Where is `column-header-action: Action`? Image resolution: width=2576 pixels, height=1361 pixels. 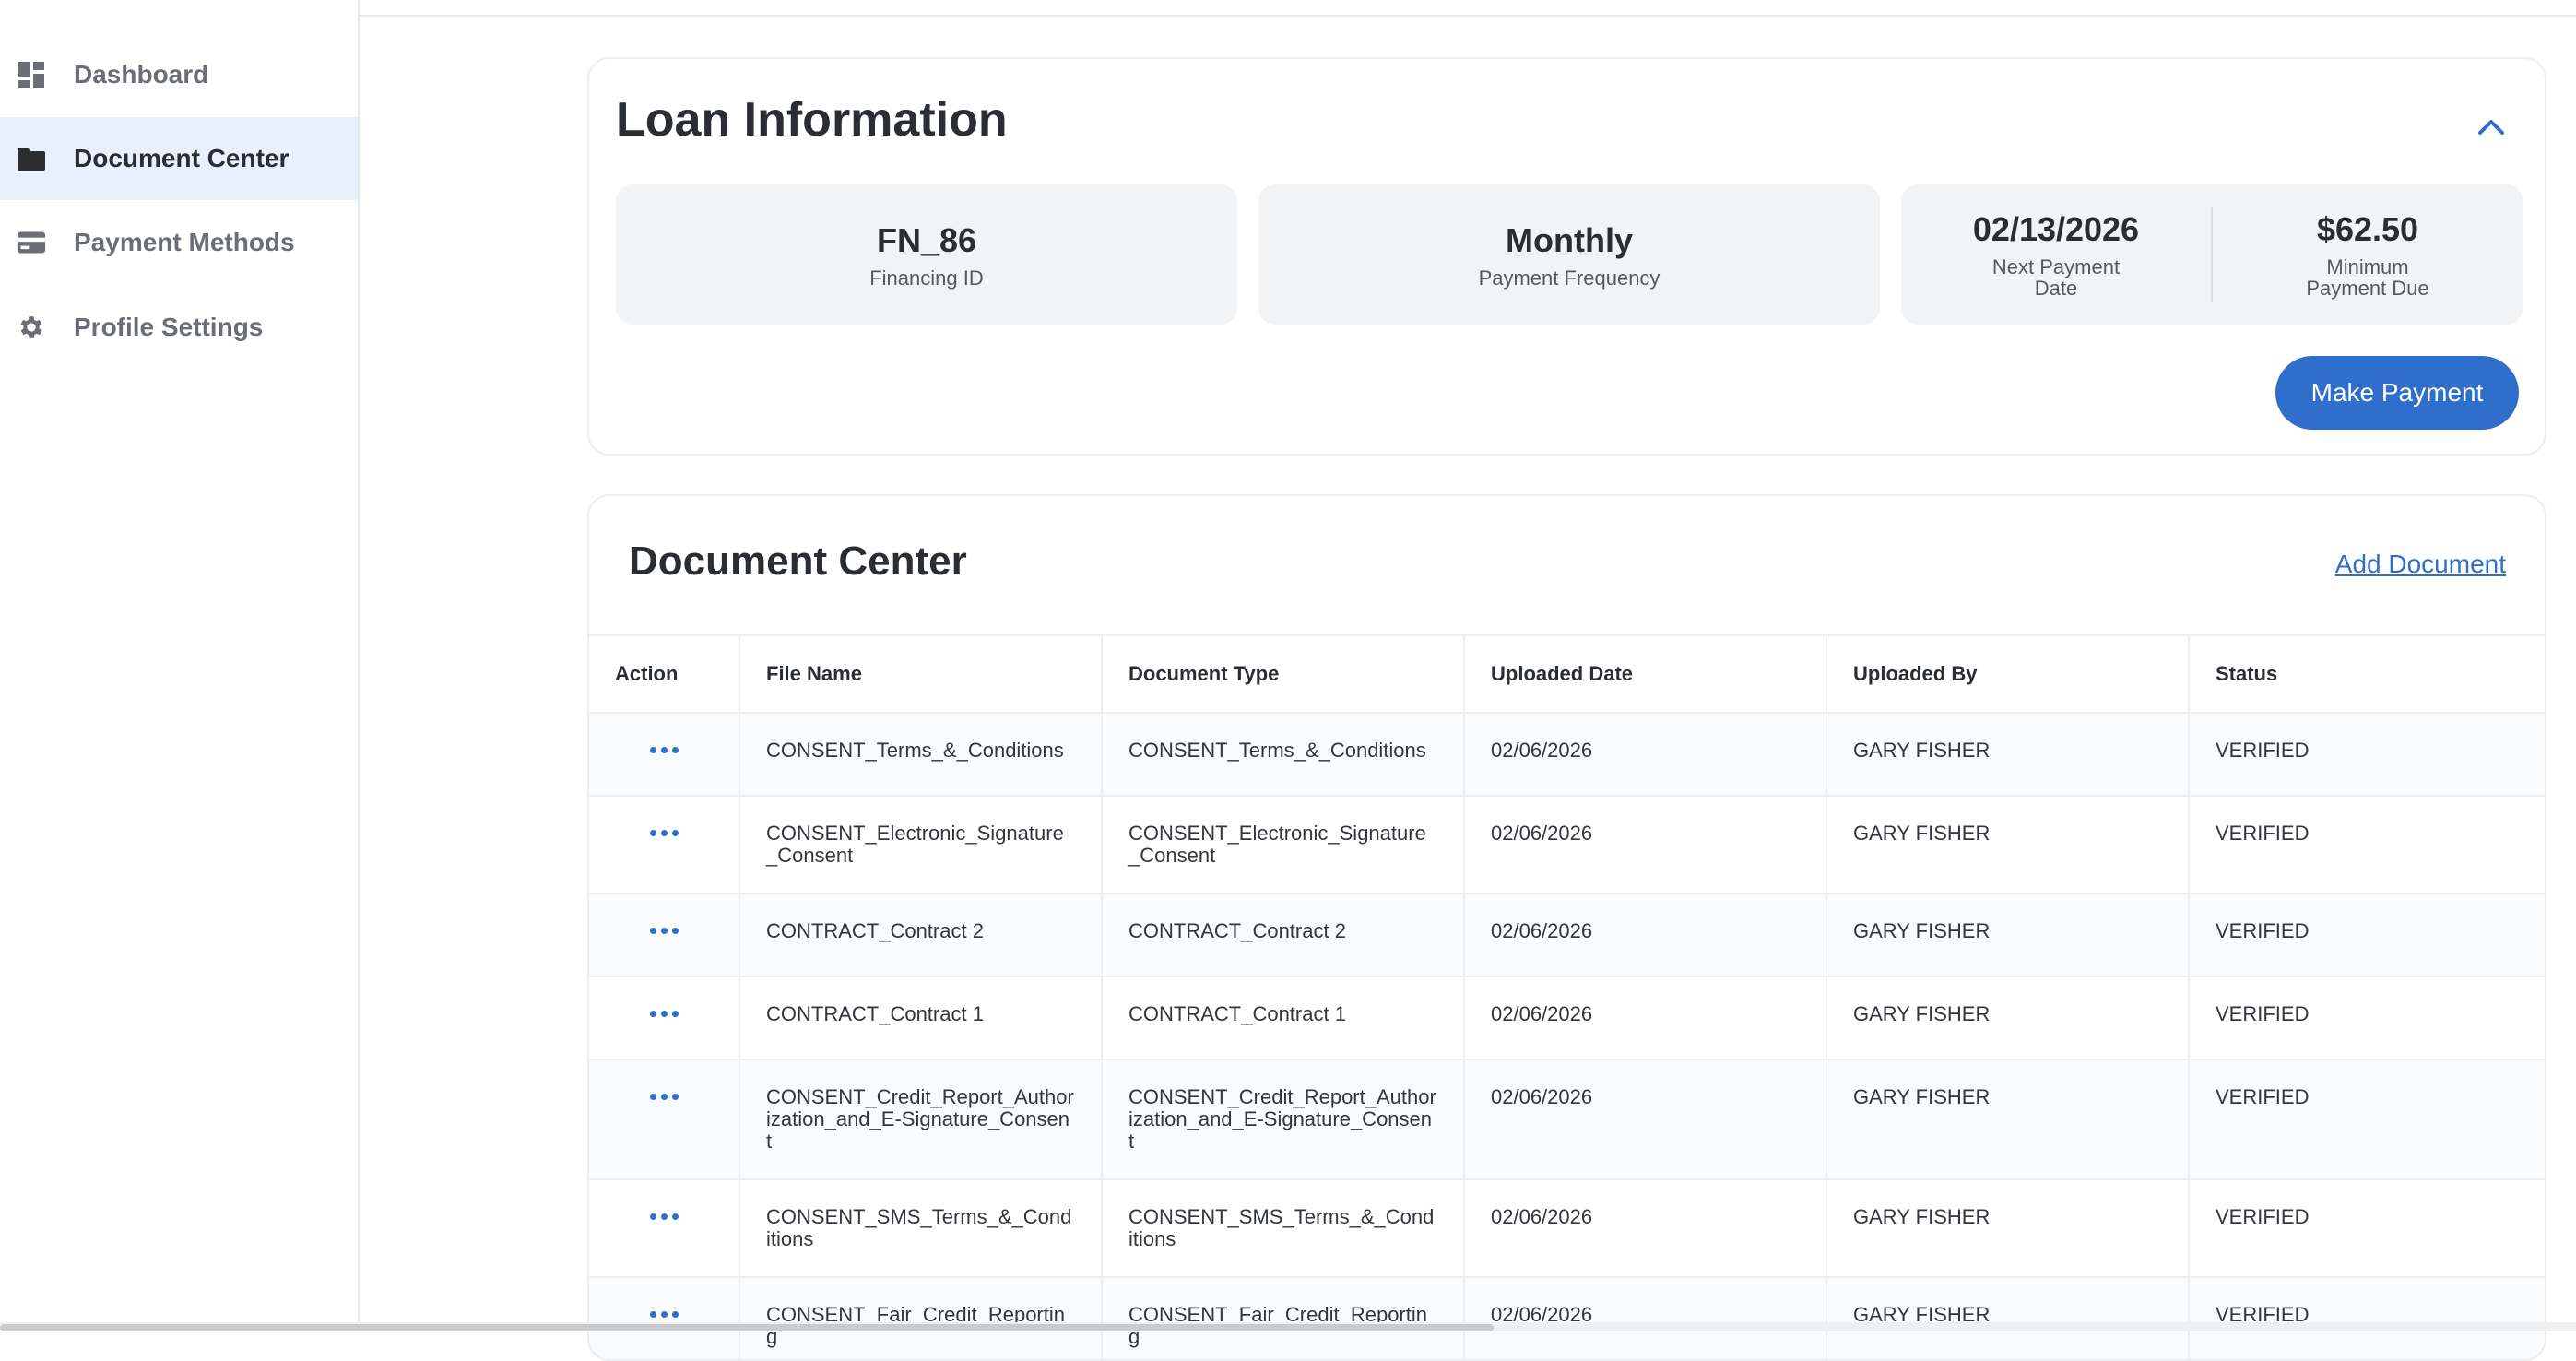 column-header-action: Action is located at coordinates (664, 673).